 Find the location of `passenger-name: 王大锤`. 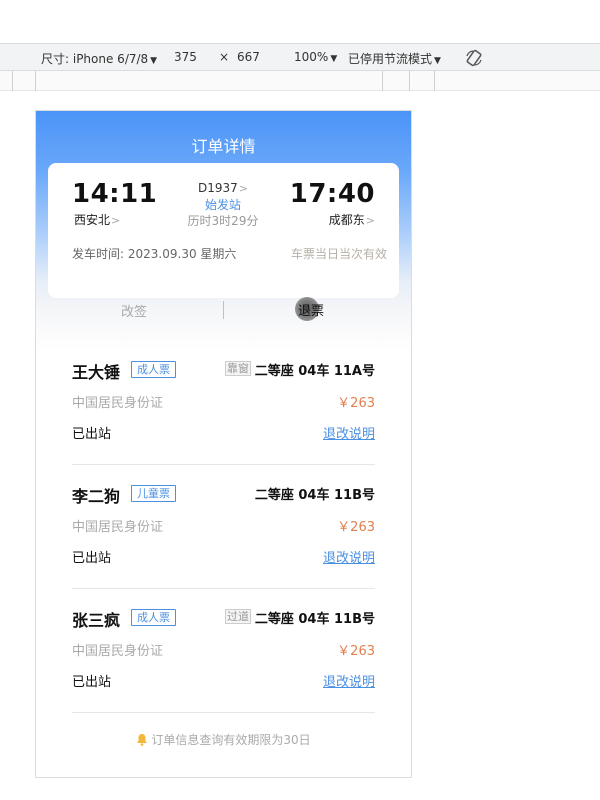

passenger-name: 王大锤 is located at coordinates (96, 372).